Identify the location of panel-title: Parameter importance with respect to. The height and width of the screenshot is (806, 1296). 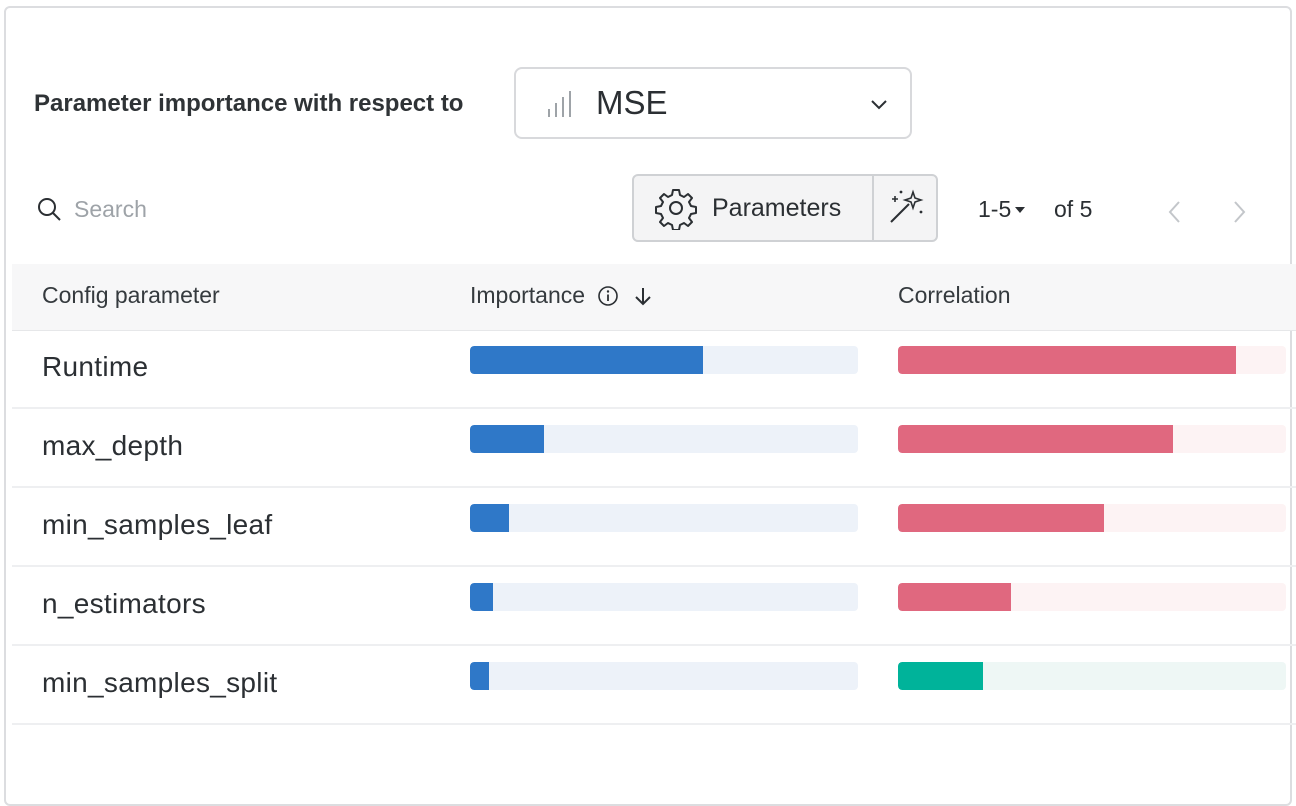
(249, 103).